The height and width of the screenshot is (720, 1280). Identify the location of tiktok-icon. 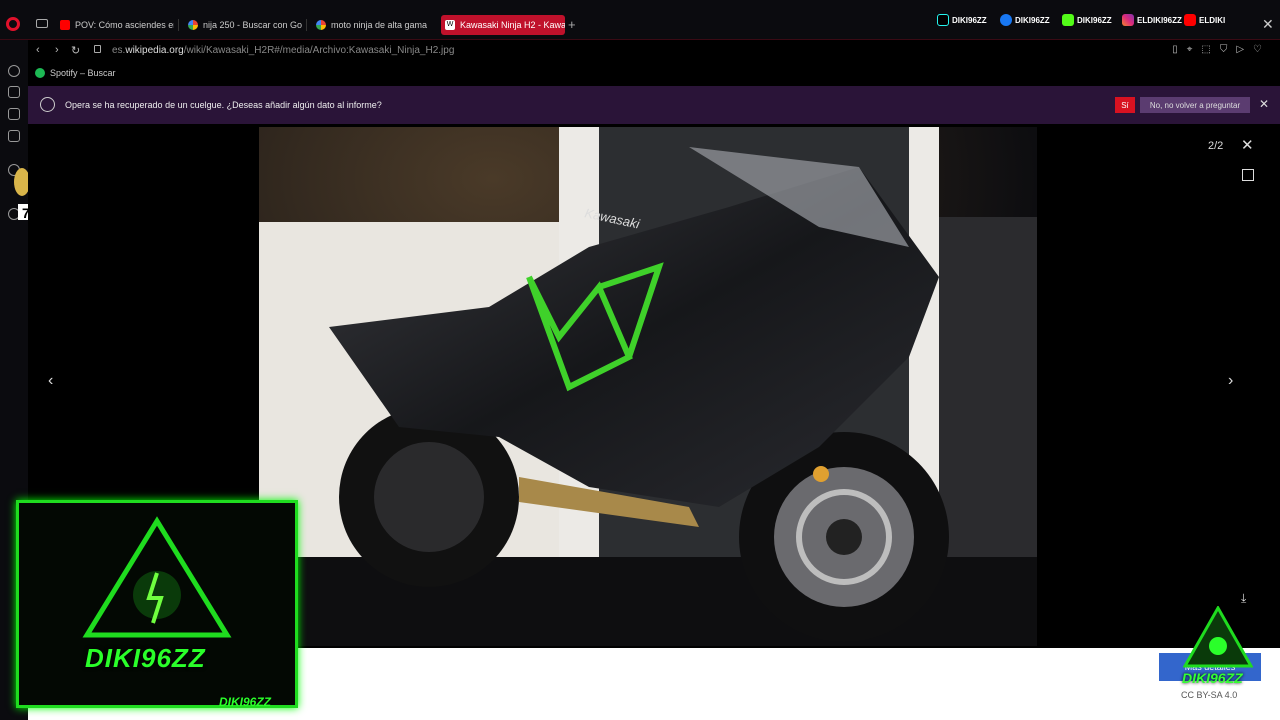
(943, 20).